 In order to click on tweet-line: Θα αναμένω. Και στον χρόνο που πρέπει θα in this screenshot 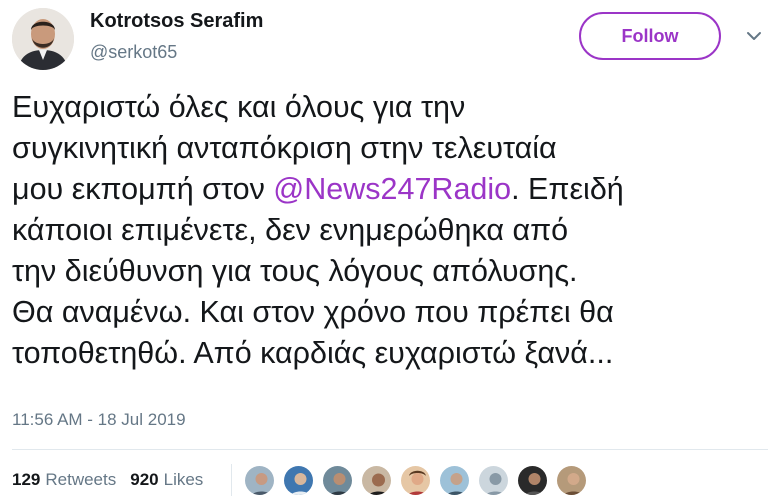, I will do `click(313, 312)`.